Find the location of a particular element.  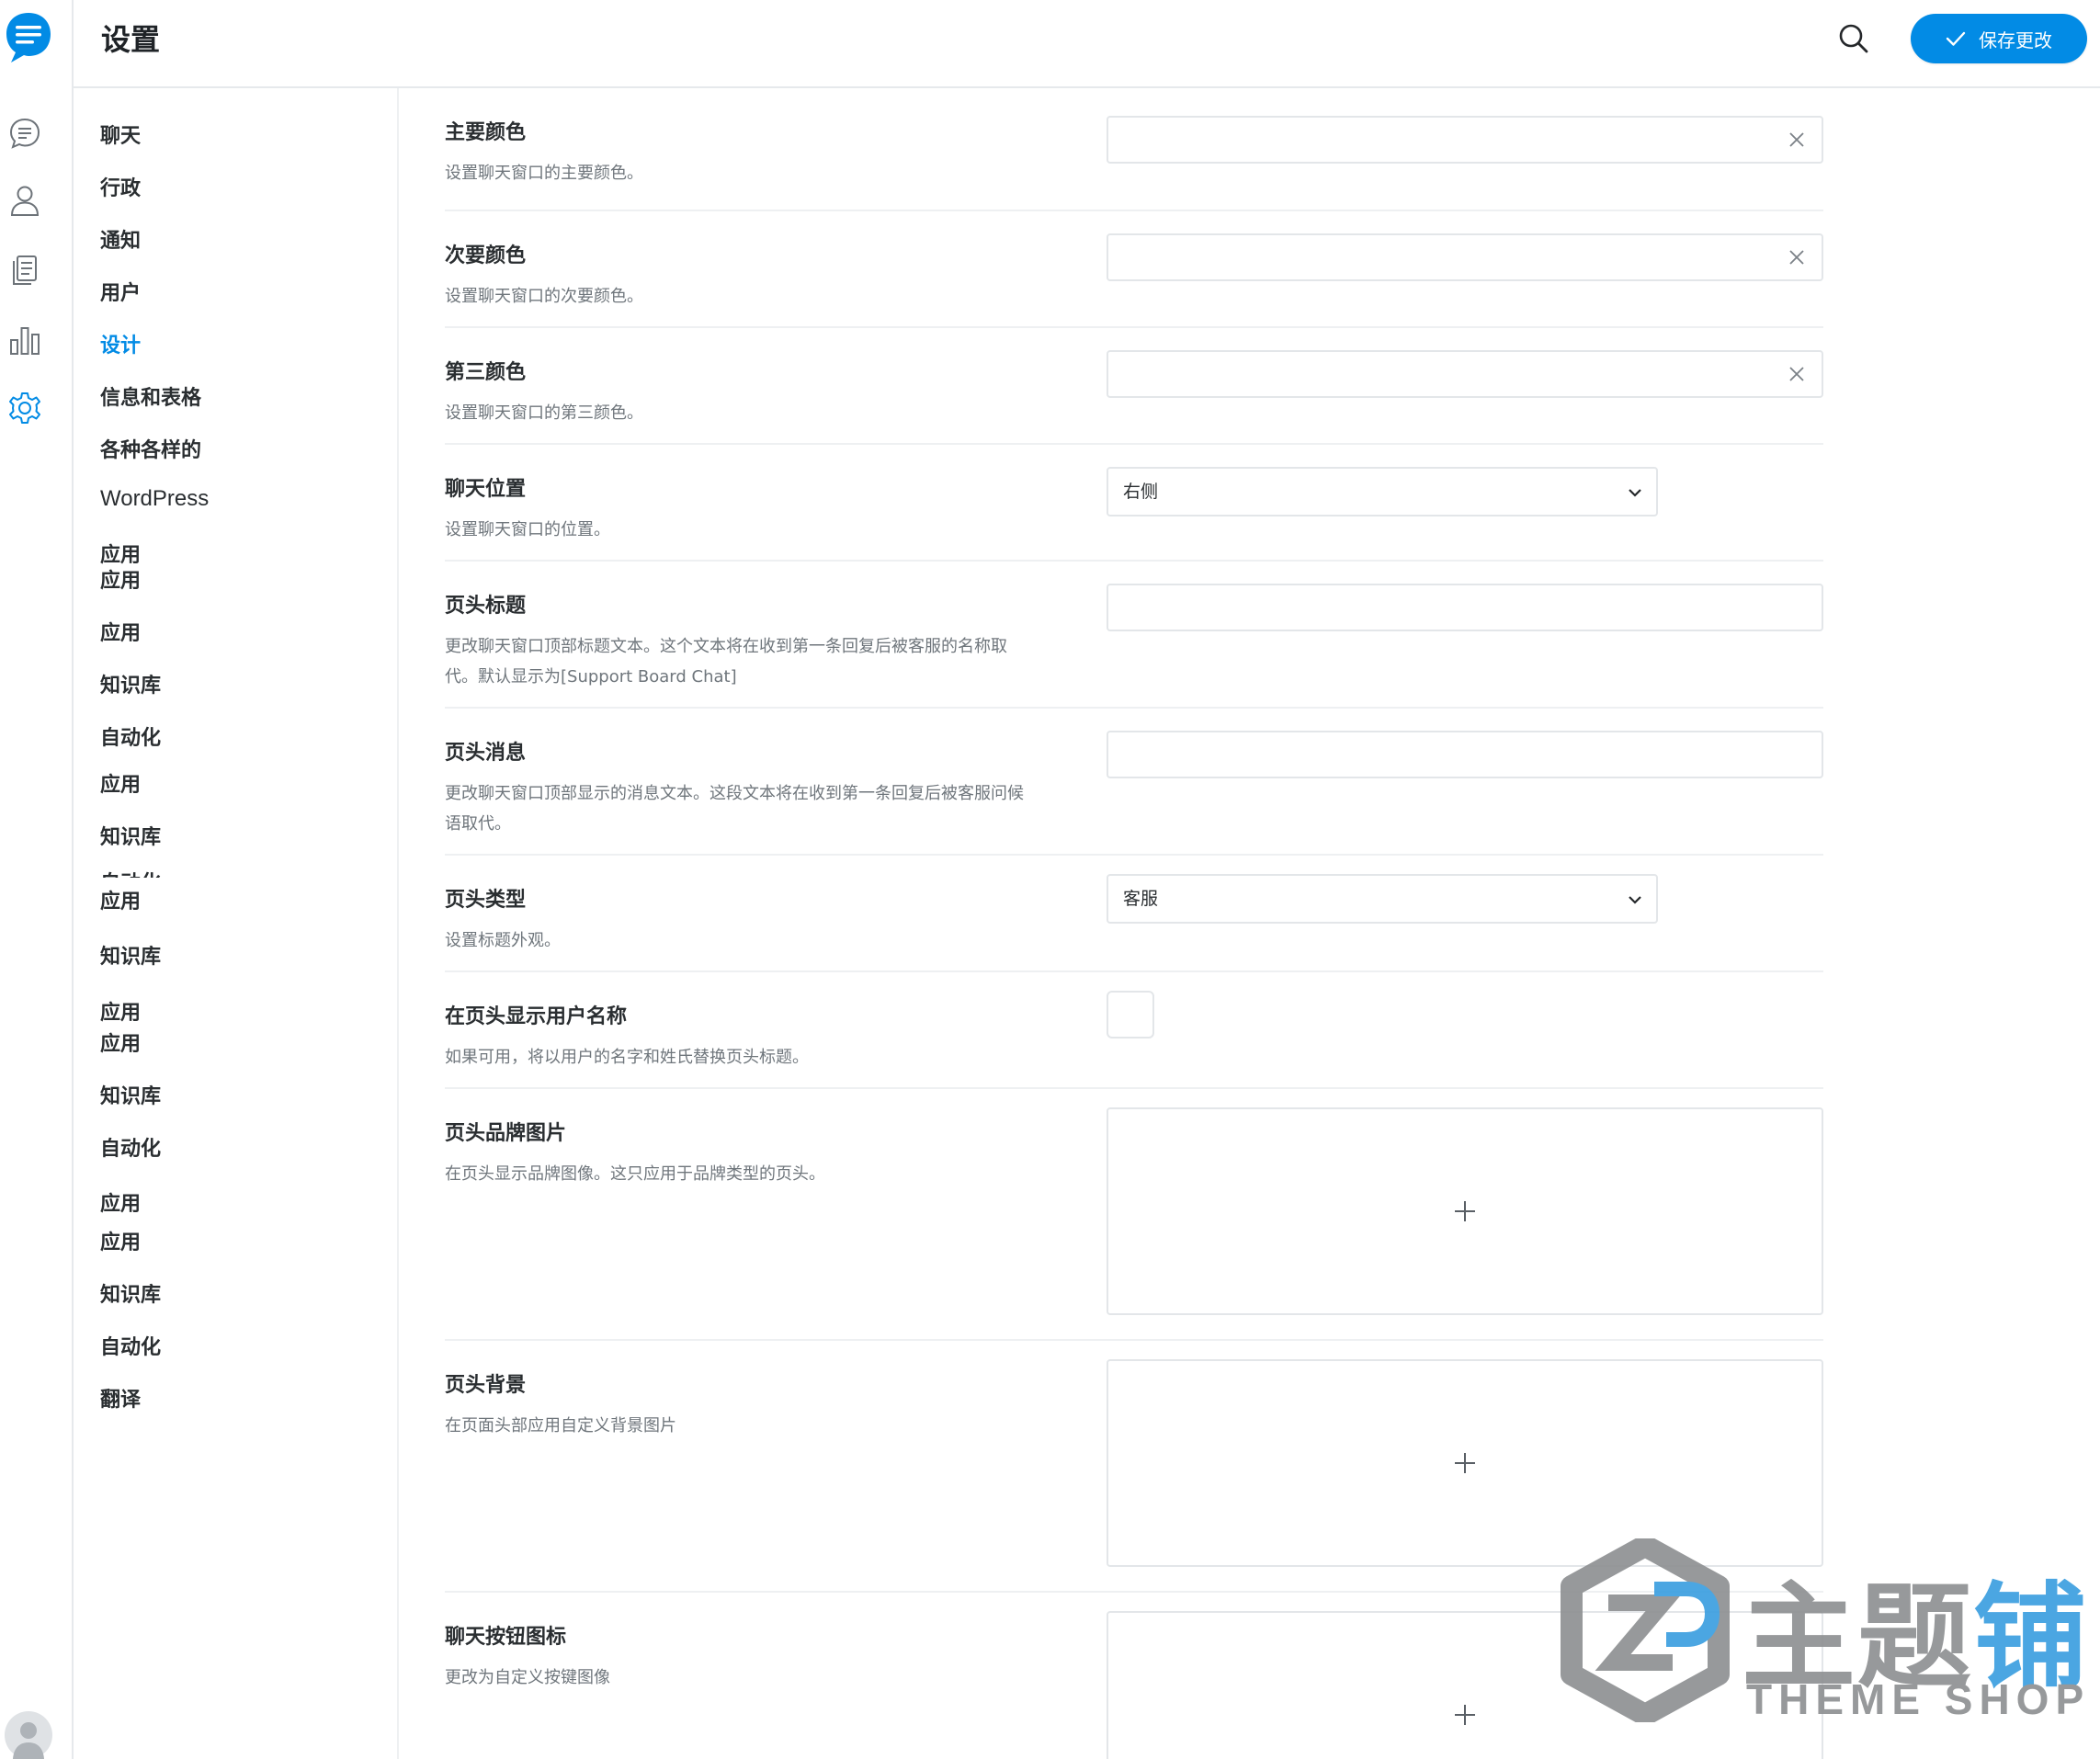

submenu-item-notifications: 通知 is located at coordinates (120, 239).